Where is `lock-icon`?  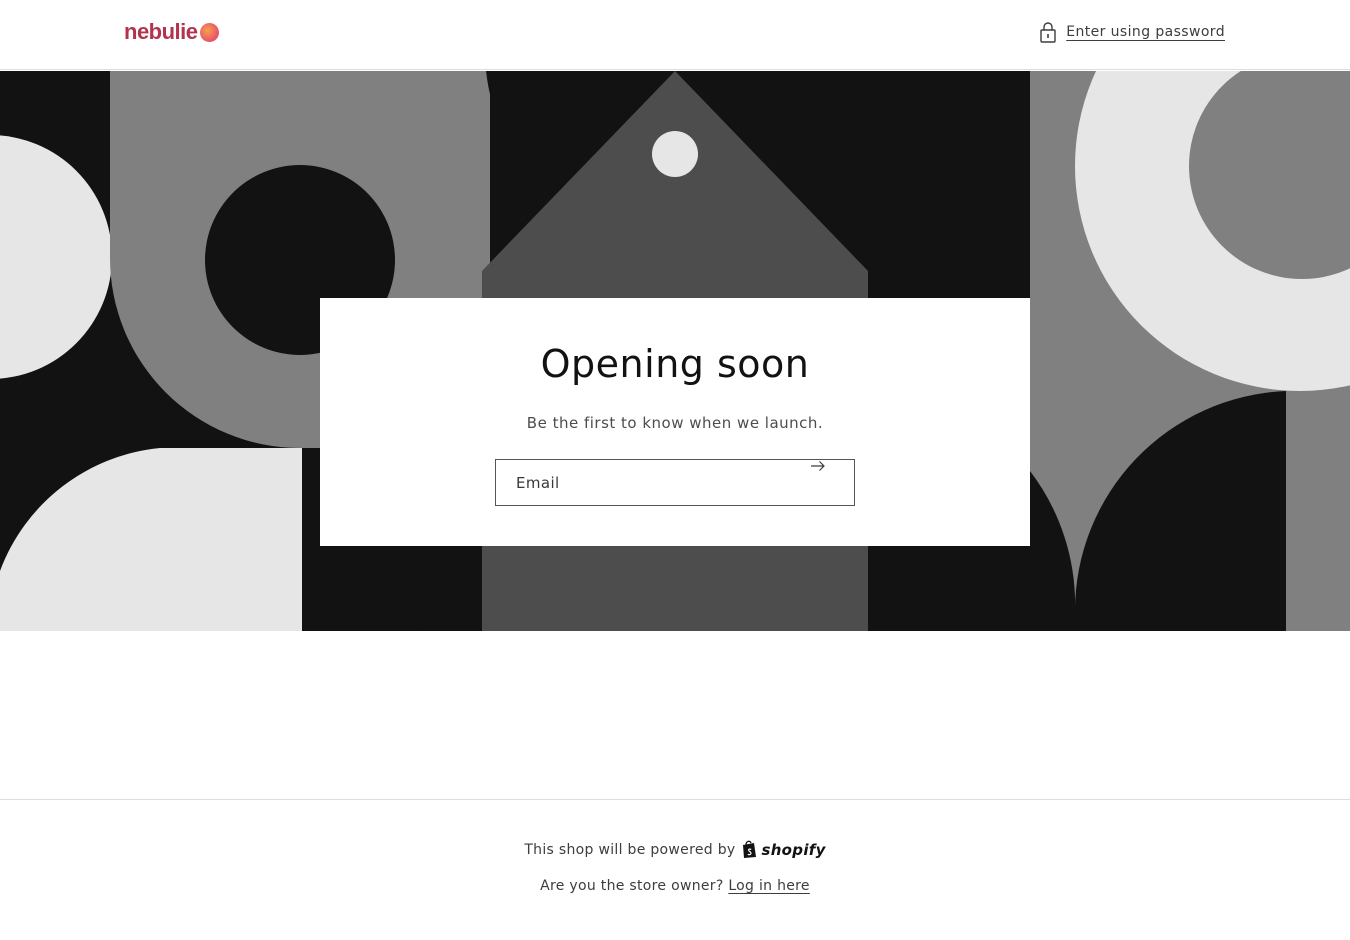 lock-icon is located at coordinates (1048, 32).